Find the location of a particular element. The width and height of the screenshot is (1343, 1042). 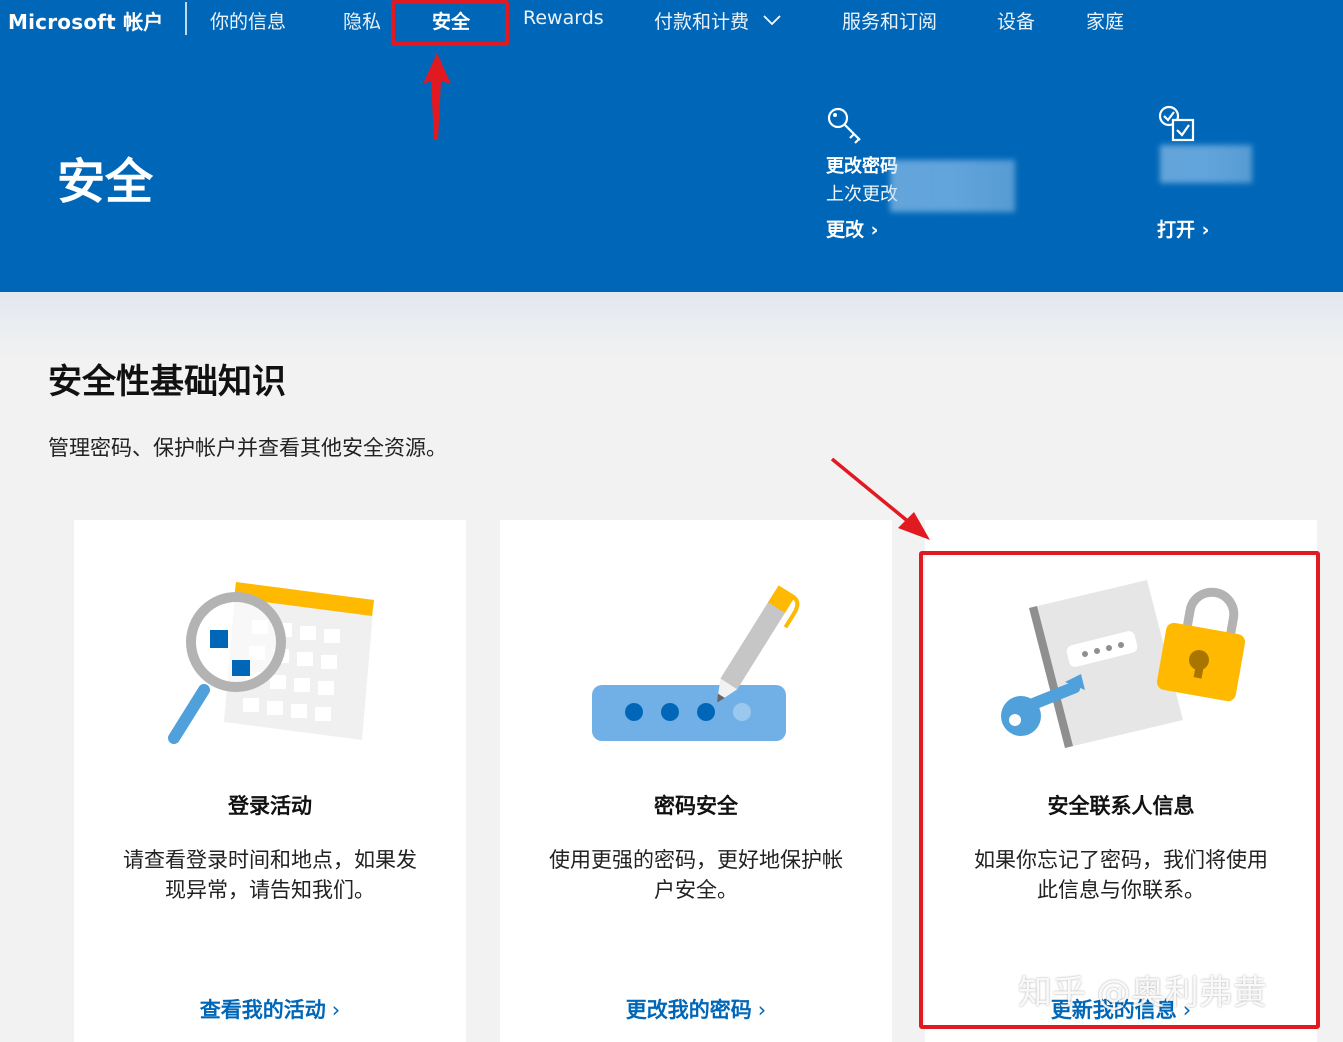

nav-family: 家庭 is located at coordinates (1105, 20).